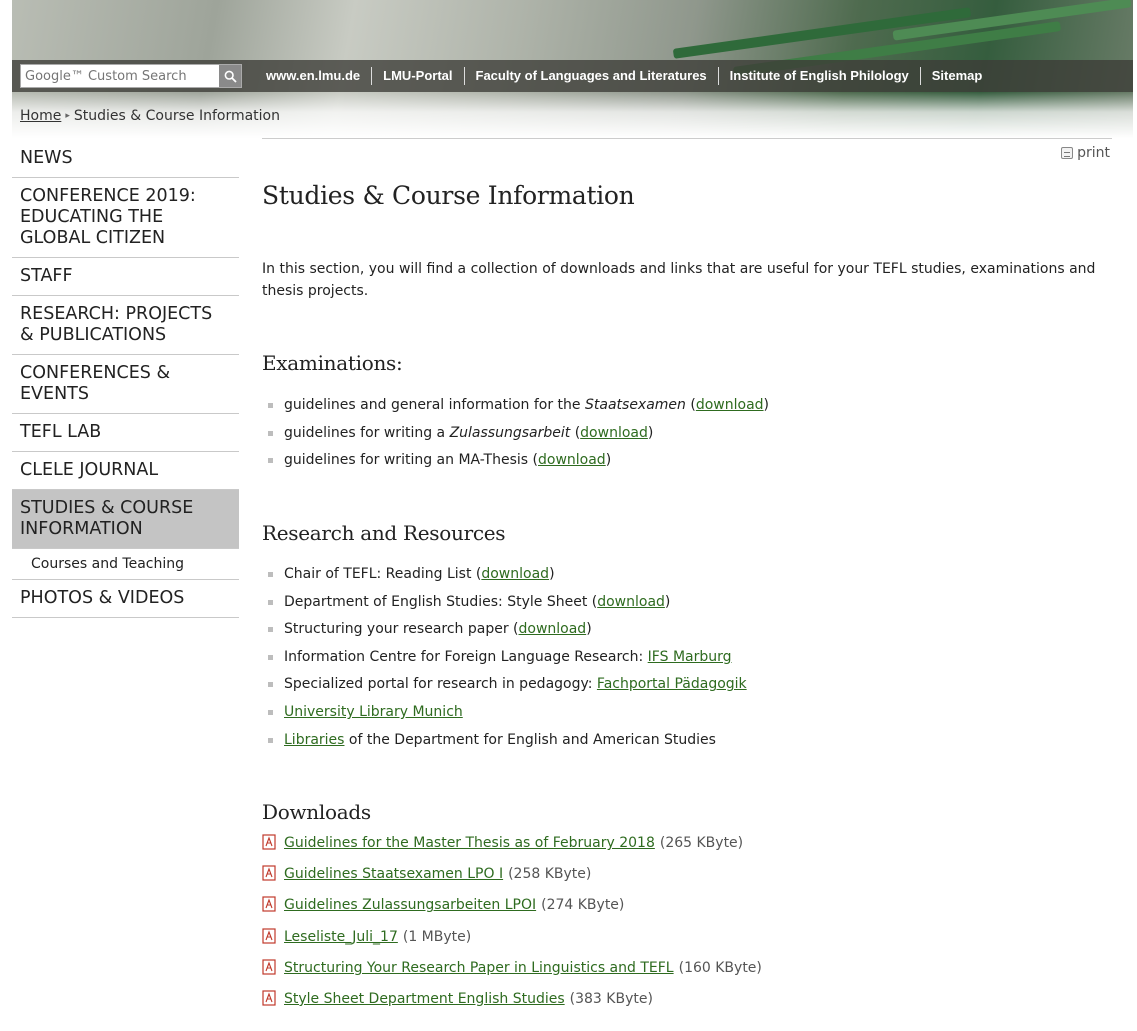  Describe the element at coordinates (701, 843) in the screenshot. I see `file-size: (265 KByte)` at that location.